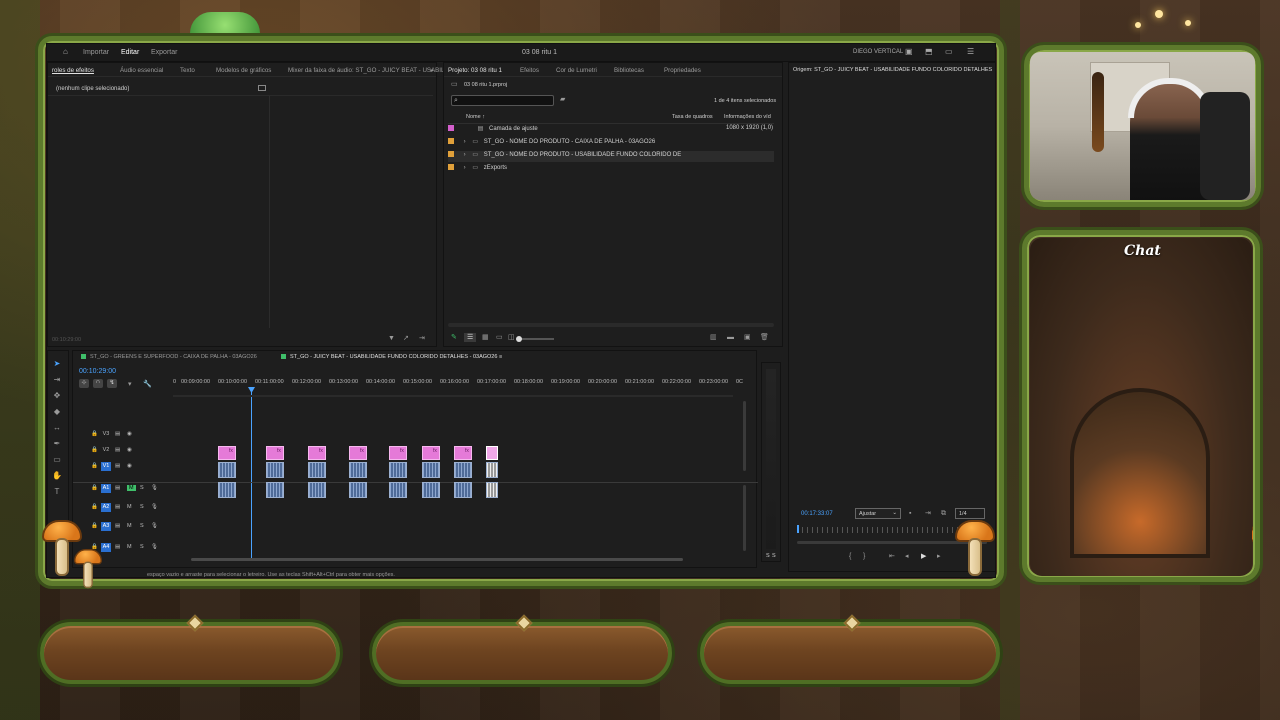 The width and height of the screenshot is (1280, 720). Describe the element at coordinates (535, 339) in the screenshot. I see `zoom-slider` at that location.